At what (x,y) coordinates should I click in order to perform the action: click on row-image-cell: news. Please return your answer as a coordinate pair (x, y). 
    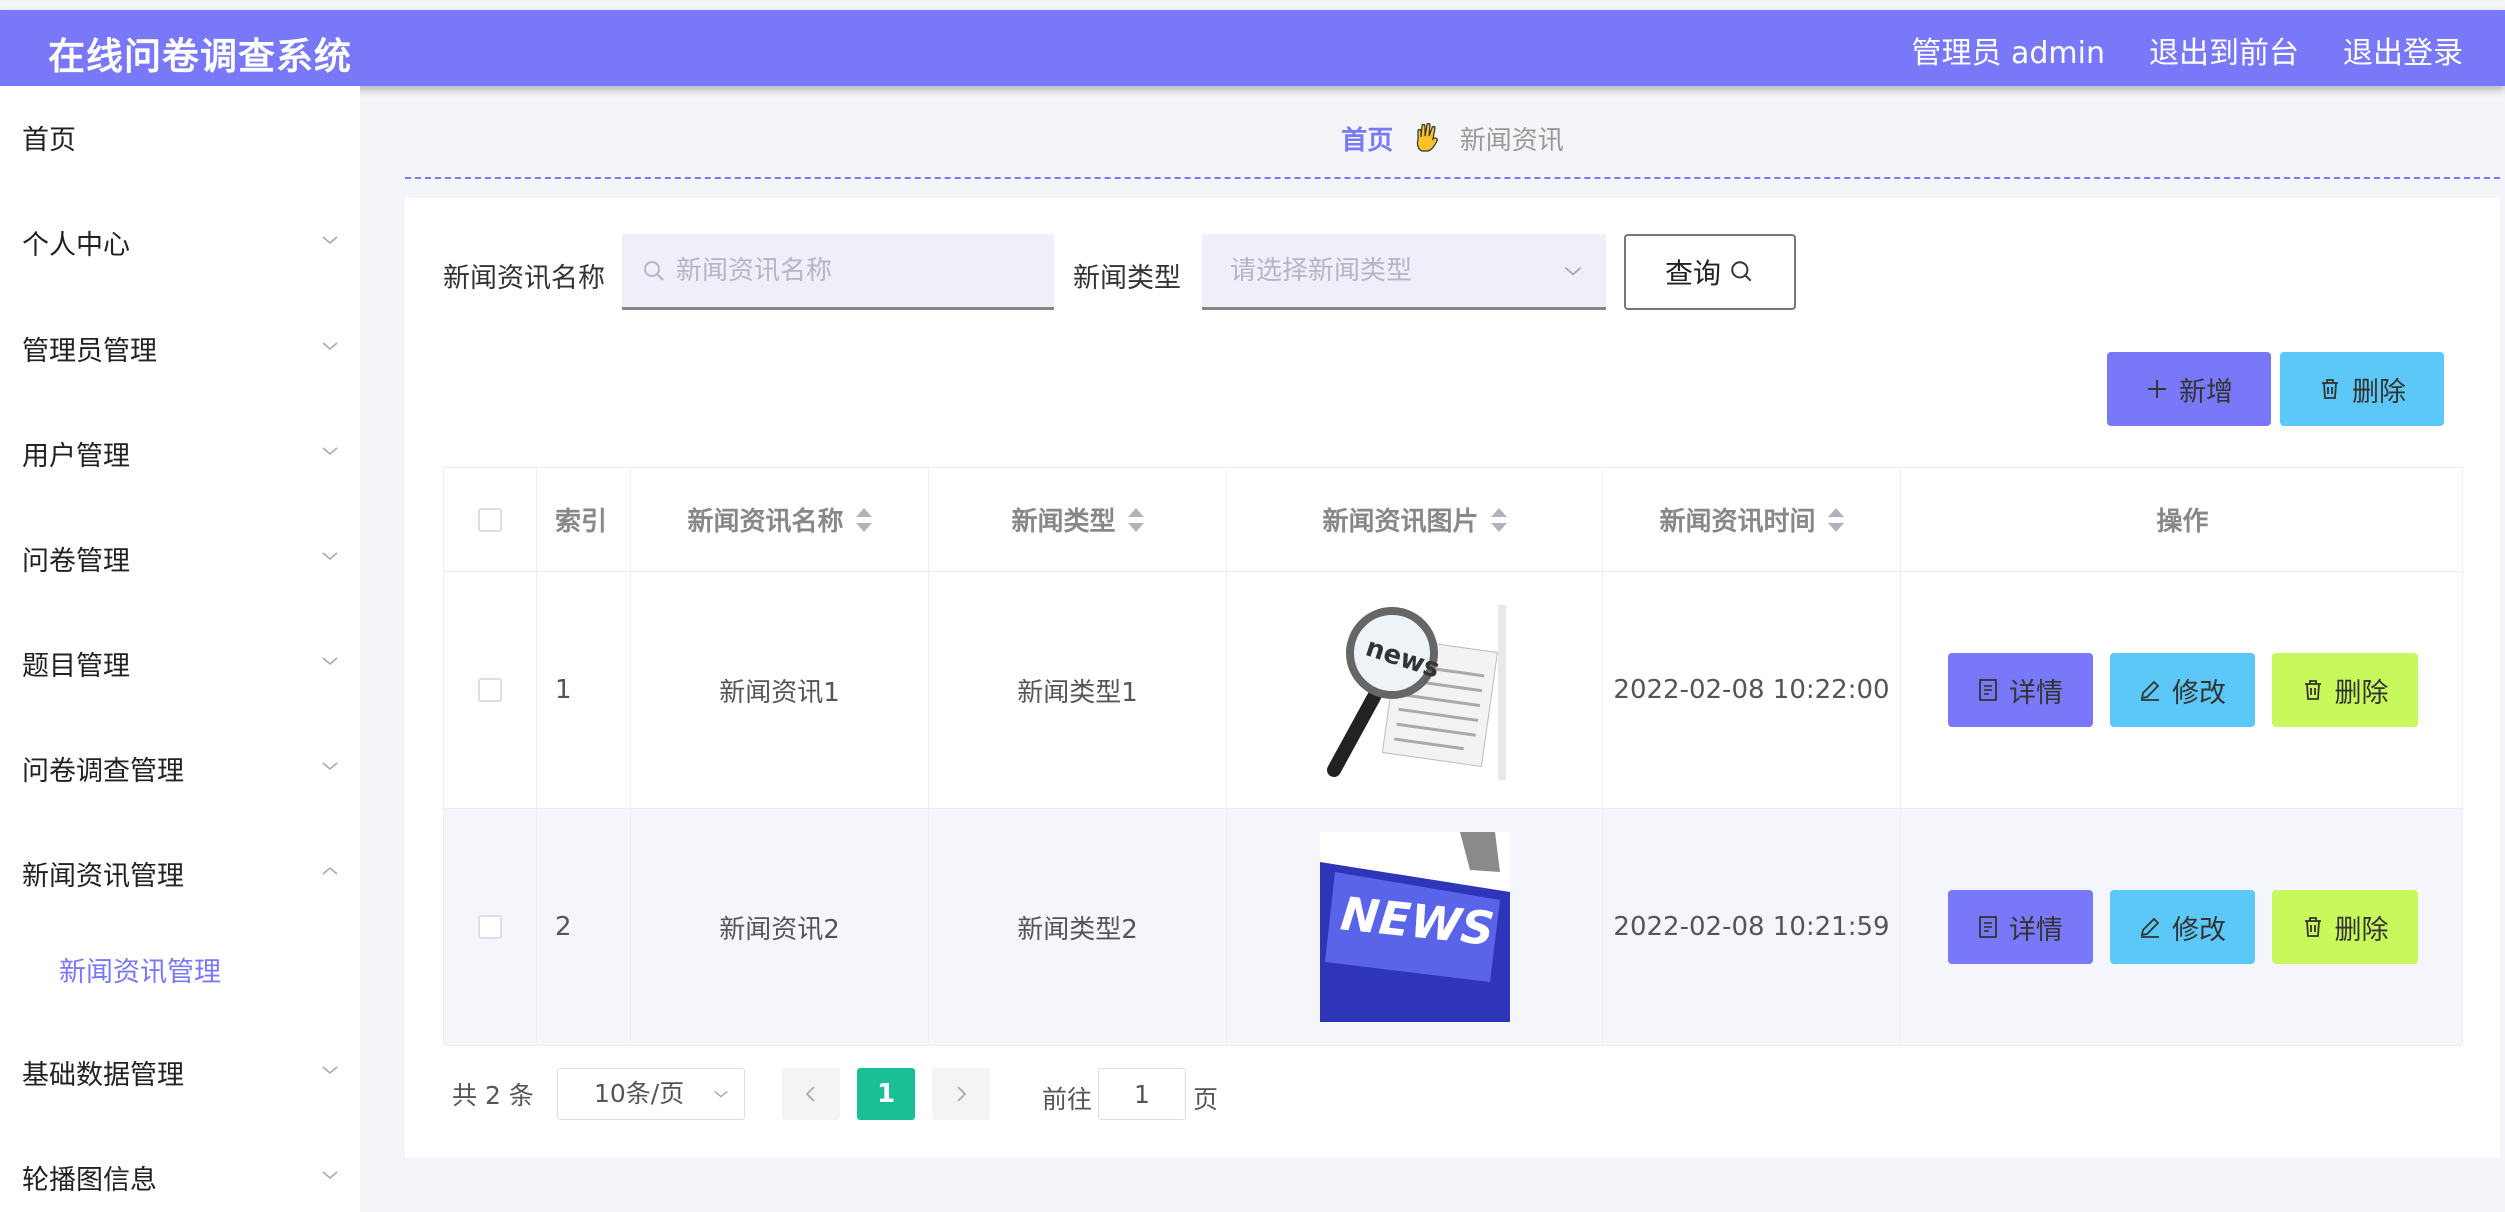
    Looking at the image, I should click on (1415, 690).